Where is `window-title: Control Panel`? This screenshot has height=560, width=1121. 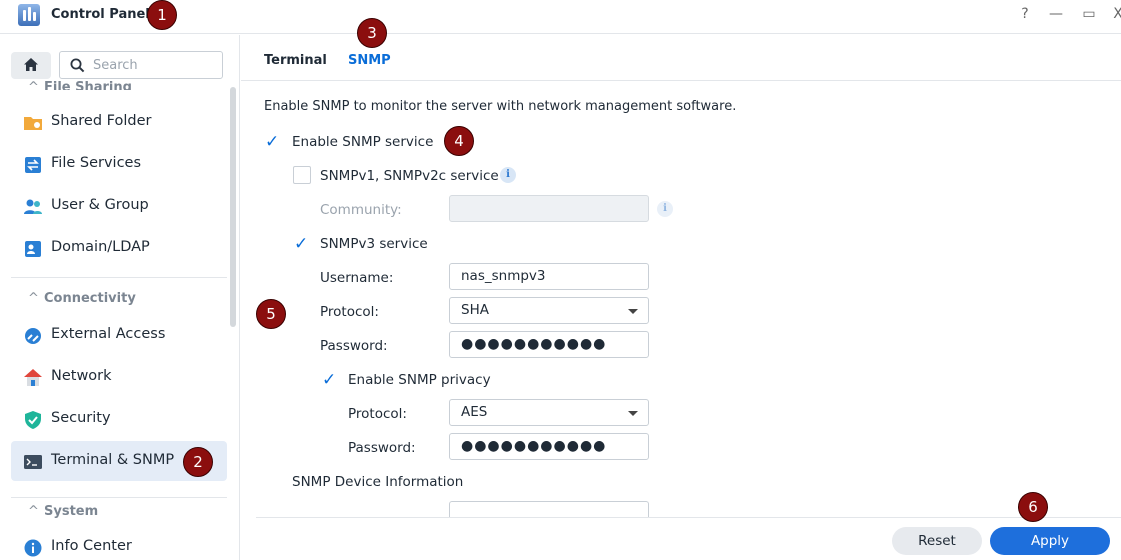
window-title: Control Panel is located at coordinates (100, 14).